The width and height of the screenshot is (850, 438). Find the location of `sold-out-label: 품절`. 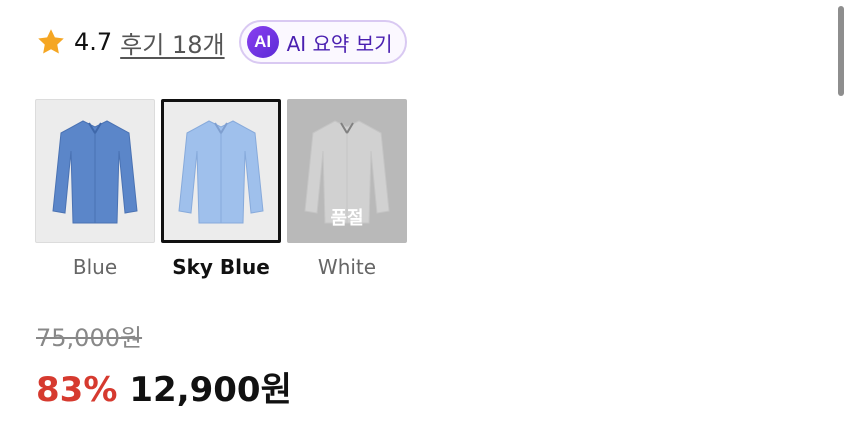

sold-out-label: 품절 is located at coordinates (347, 218).